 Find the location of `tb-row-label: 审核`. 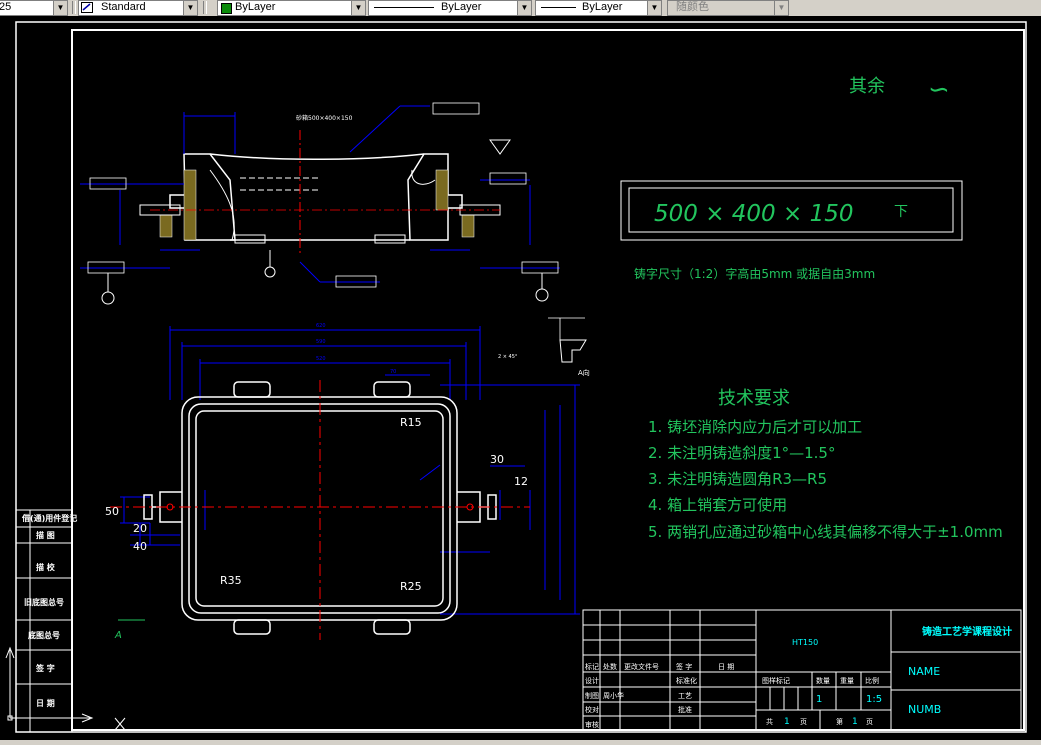

tb-row-label: 审核 is located at coordinates (592, 724).